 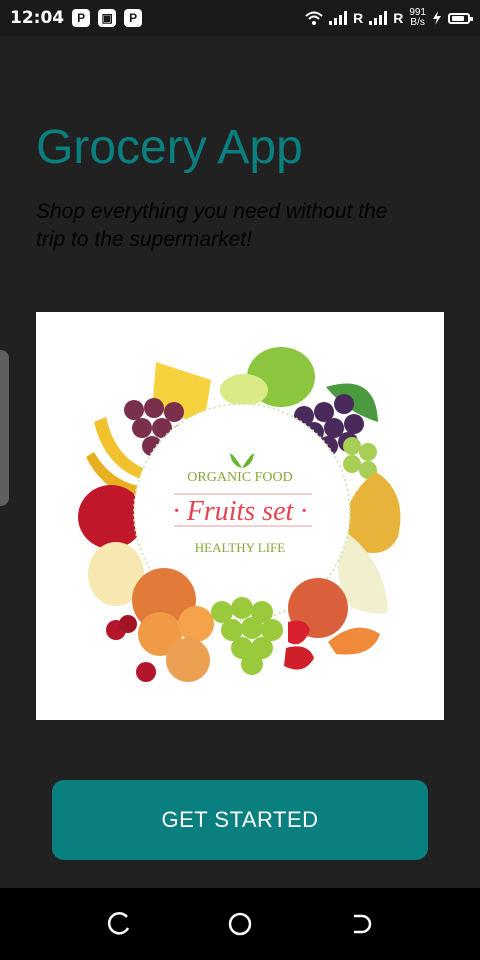 I want to click on hero-main-label-text: Fruits set, so click(x=240, y=511).